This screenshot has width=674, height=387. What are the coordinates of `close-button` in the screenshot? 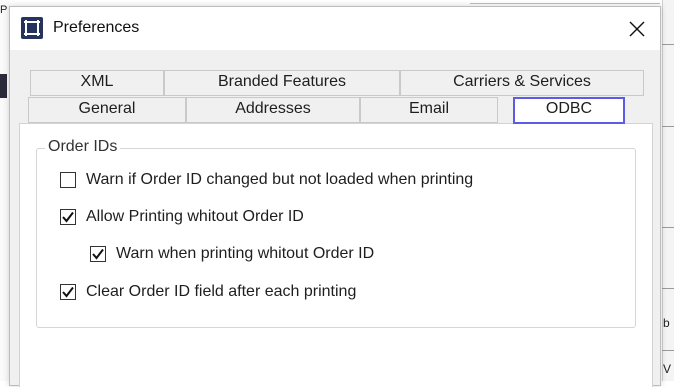 It's located at (637, 28).